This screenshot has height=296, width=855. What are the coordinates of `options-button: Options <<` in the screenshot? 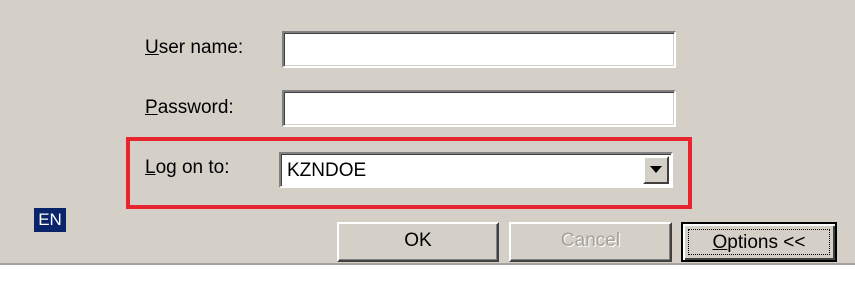 It's located at (759, 242).